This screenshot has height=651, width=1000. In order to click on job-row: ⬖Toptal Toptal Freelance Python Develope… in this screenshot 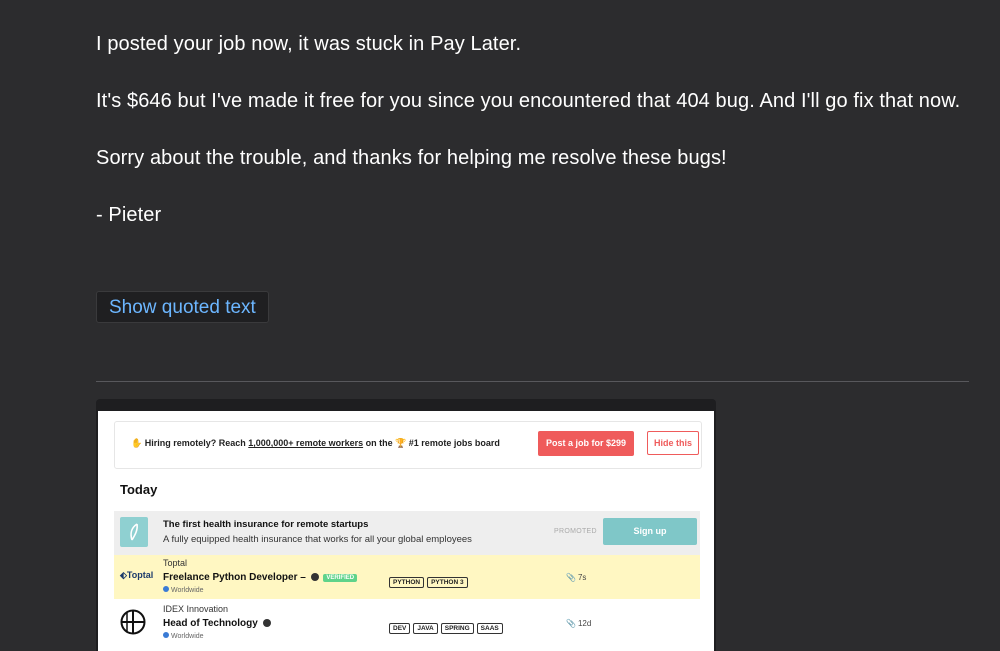, I will do `click(407, 577)`.